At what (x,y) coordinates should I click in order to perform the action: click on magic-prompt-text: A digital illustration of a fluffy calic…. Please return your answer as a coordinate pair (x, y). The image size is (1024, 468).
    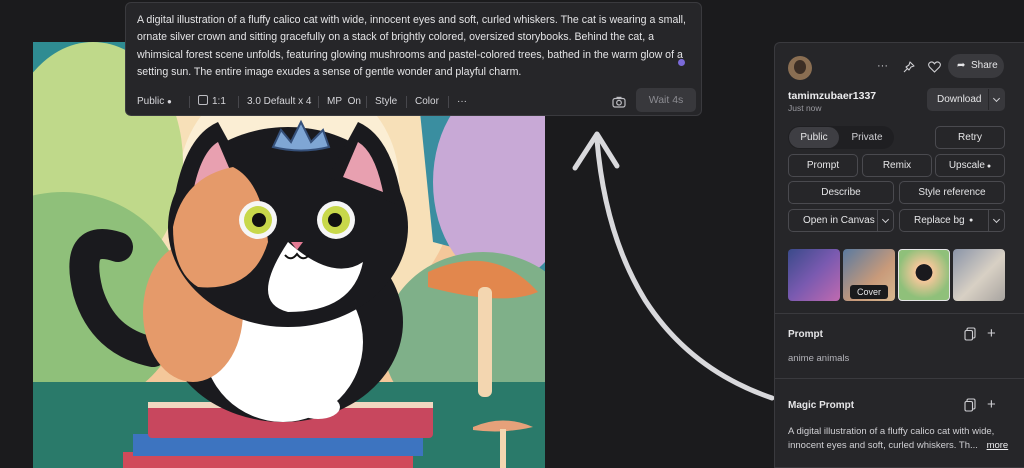
    Looking at the image, I should click on (902, 439).